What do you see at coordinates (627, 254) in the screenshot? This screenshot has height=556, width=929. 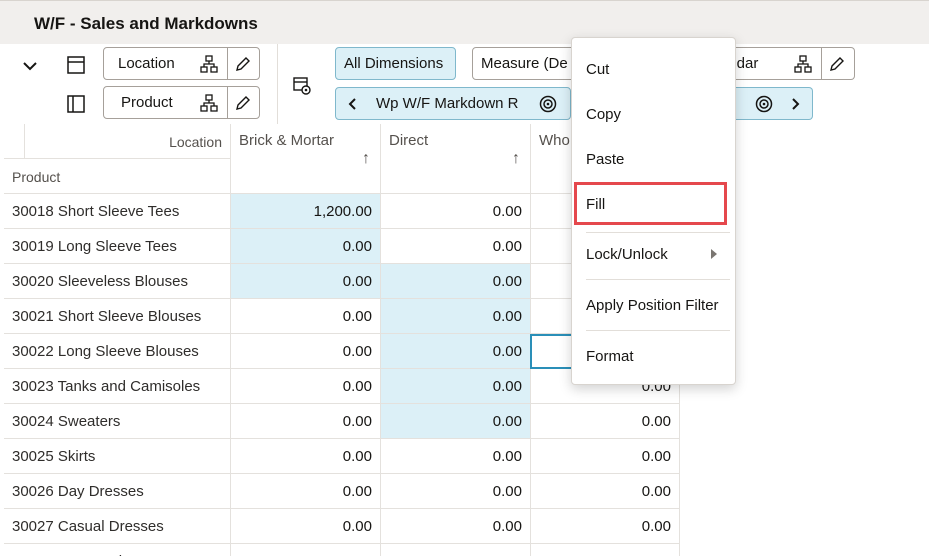 I see `menu-item-label: Lock/Unlock` at bounding box center [627, 254].